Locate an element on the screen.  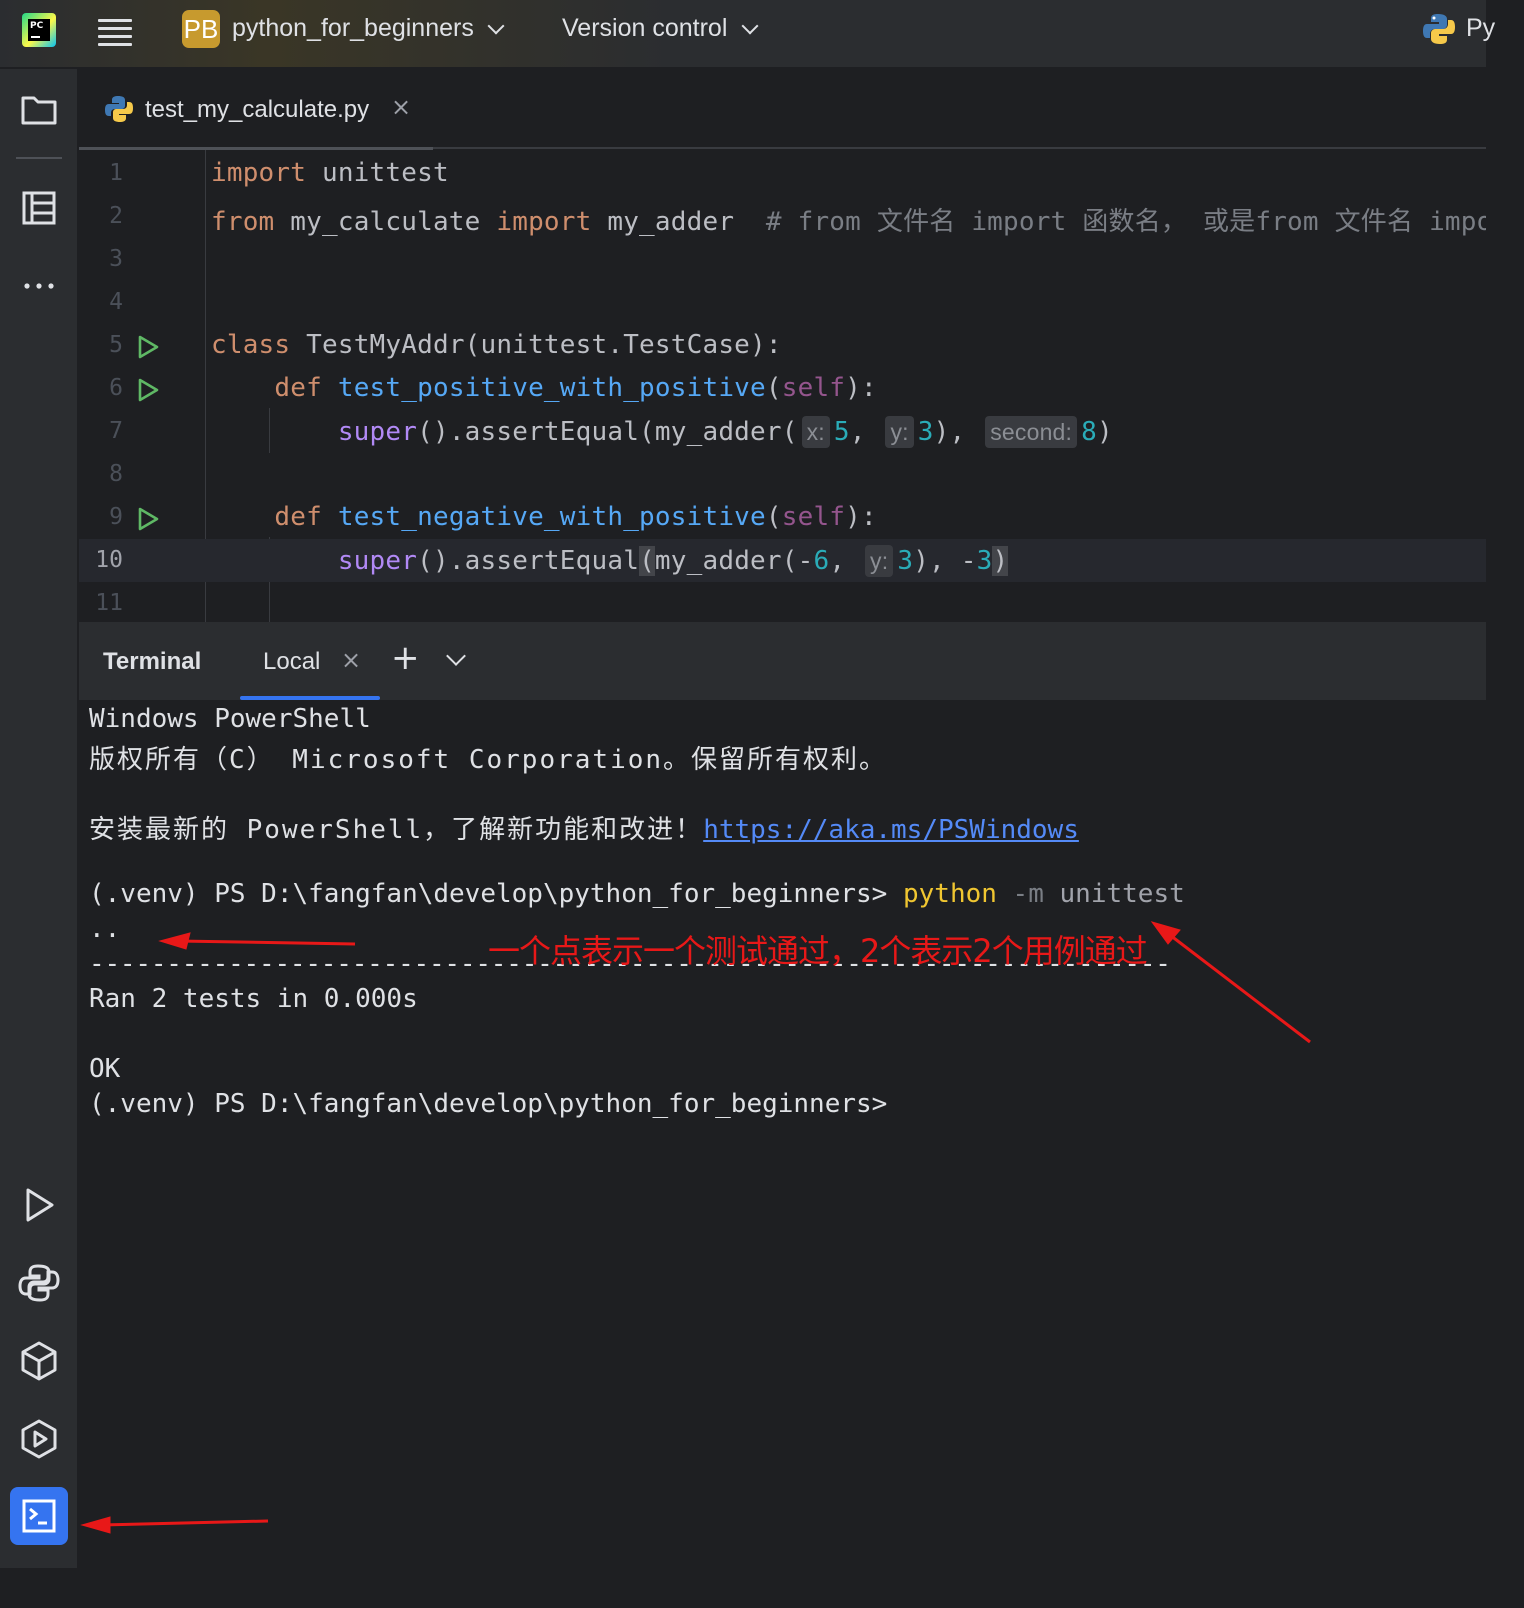
pycharm-logo-icon: PC is located at coordinates (39, 30).